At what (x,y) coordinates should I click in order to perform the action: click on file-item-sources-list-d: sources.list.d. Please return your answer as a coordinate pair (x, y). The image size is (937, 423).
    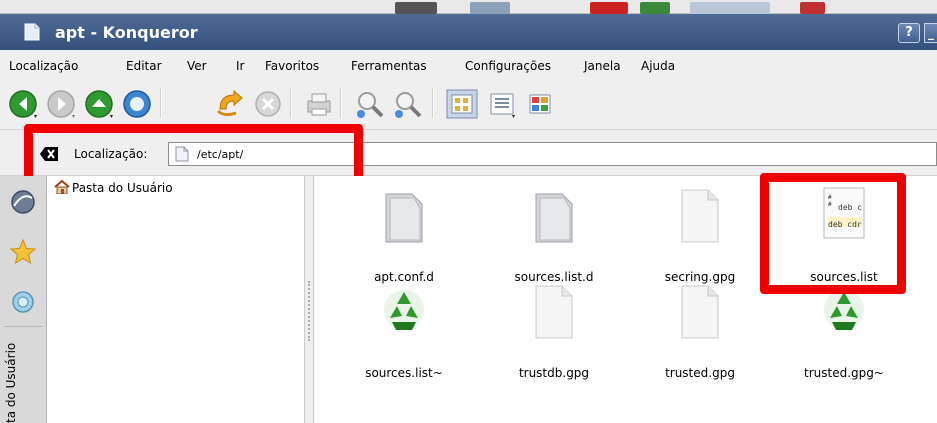
    Looking at the image, I should click on (554, 234).